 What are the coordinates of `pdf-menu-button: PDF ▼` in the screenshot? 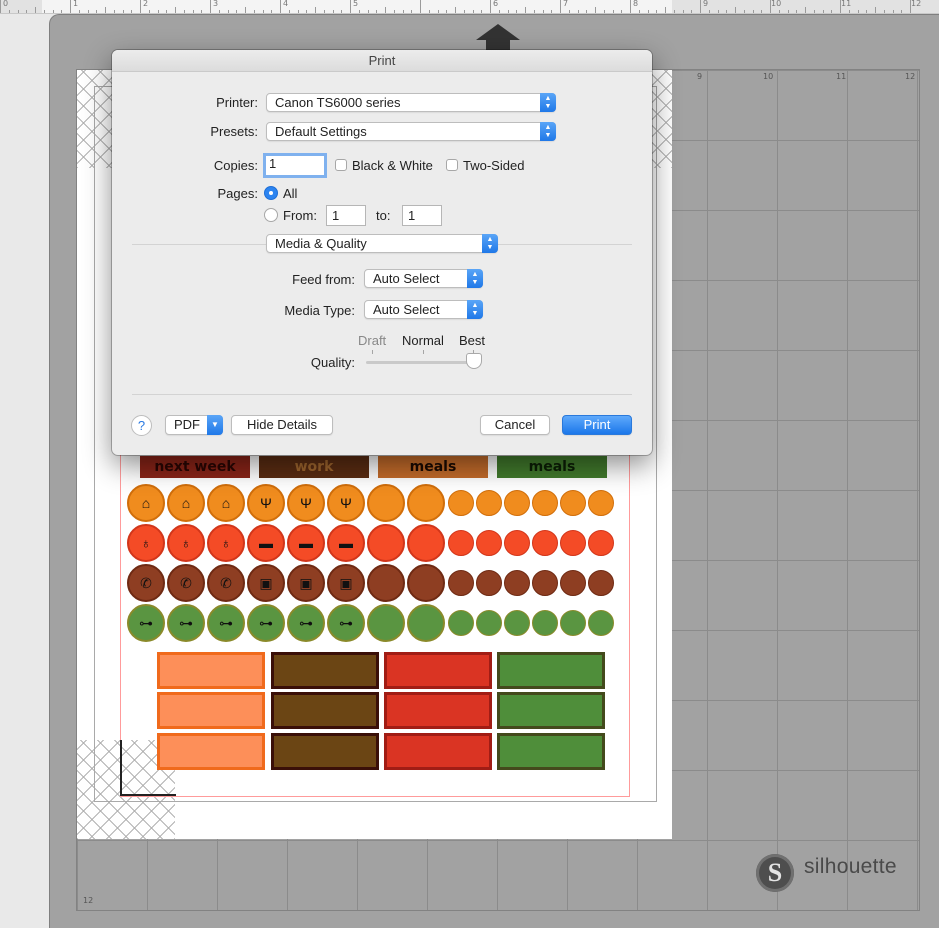 It's located at (194, 425).